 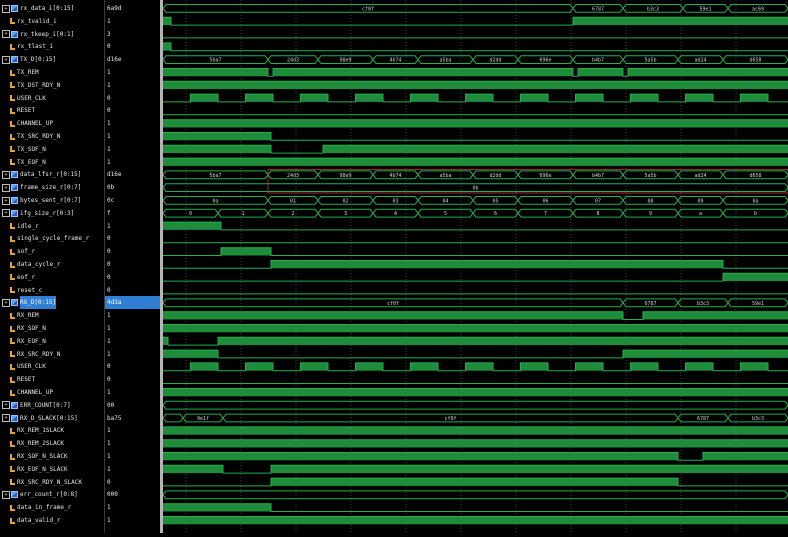 I want to click on signal-row-name: RX_EOF_N_SLACK, so click(x=52, y=469).